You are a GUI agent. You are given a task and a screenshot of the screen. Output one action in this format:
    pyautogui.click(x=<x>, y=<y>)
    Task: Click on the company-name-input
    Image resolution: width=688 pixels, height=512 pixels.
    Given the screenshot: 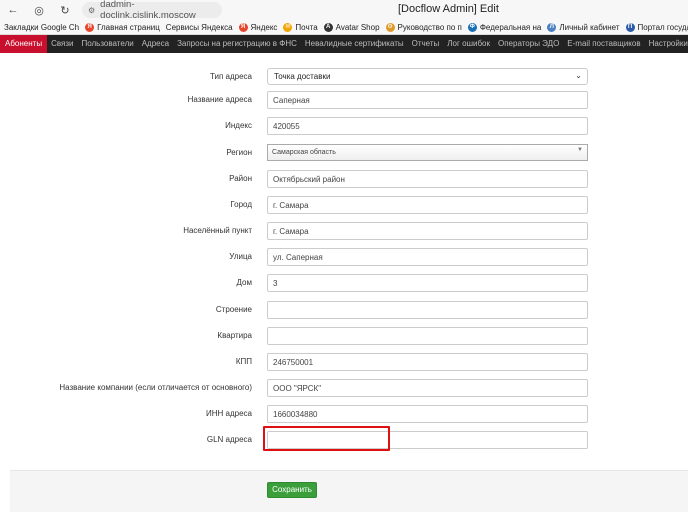 What is the action you would take?
    pyautogui.click(x=427, y=388)
    